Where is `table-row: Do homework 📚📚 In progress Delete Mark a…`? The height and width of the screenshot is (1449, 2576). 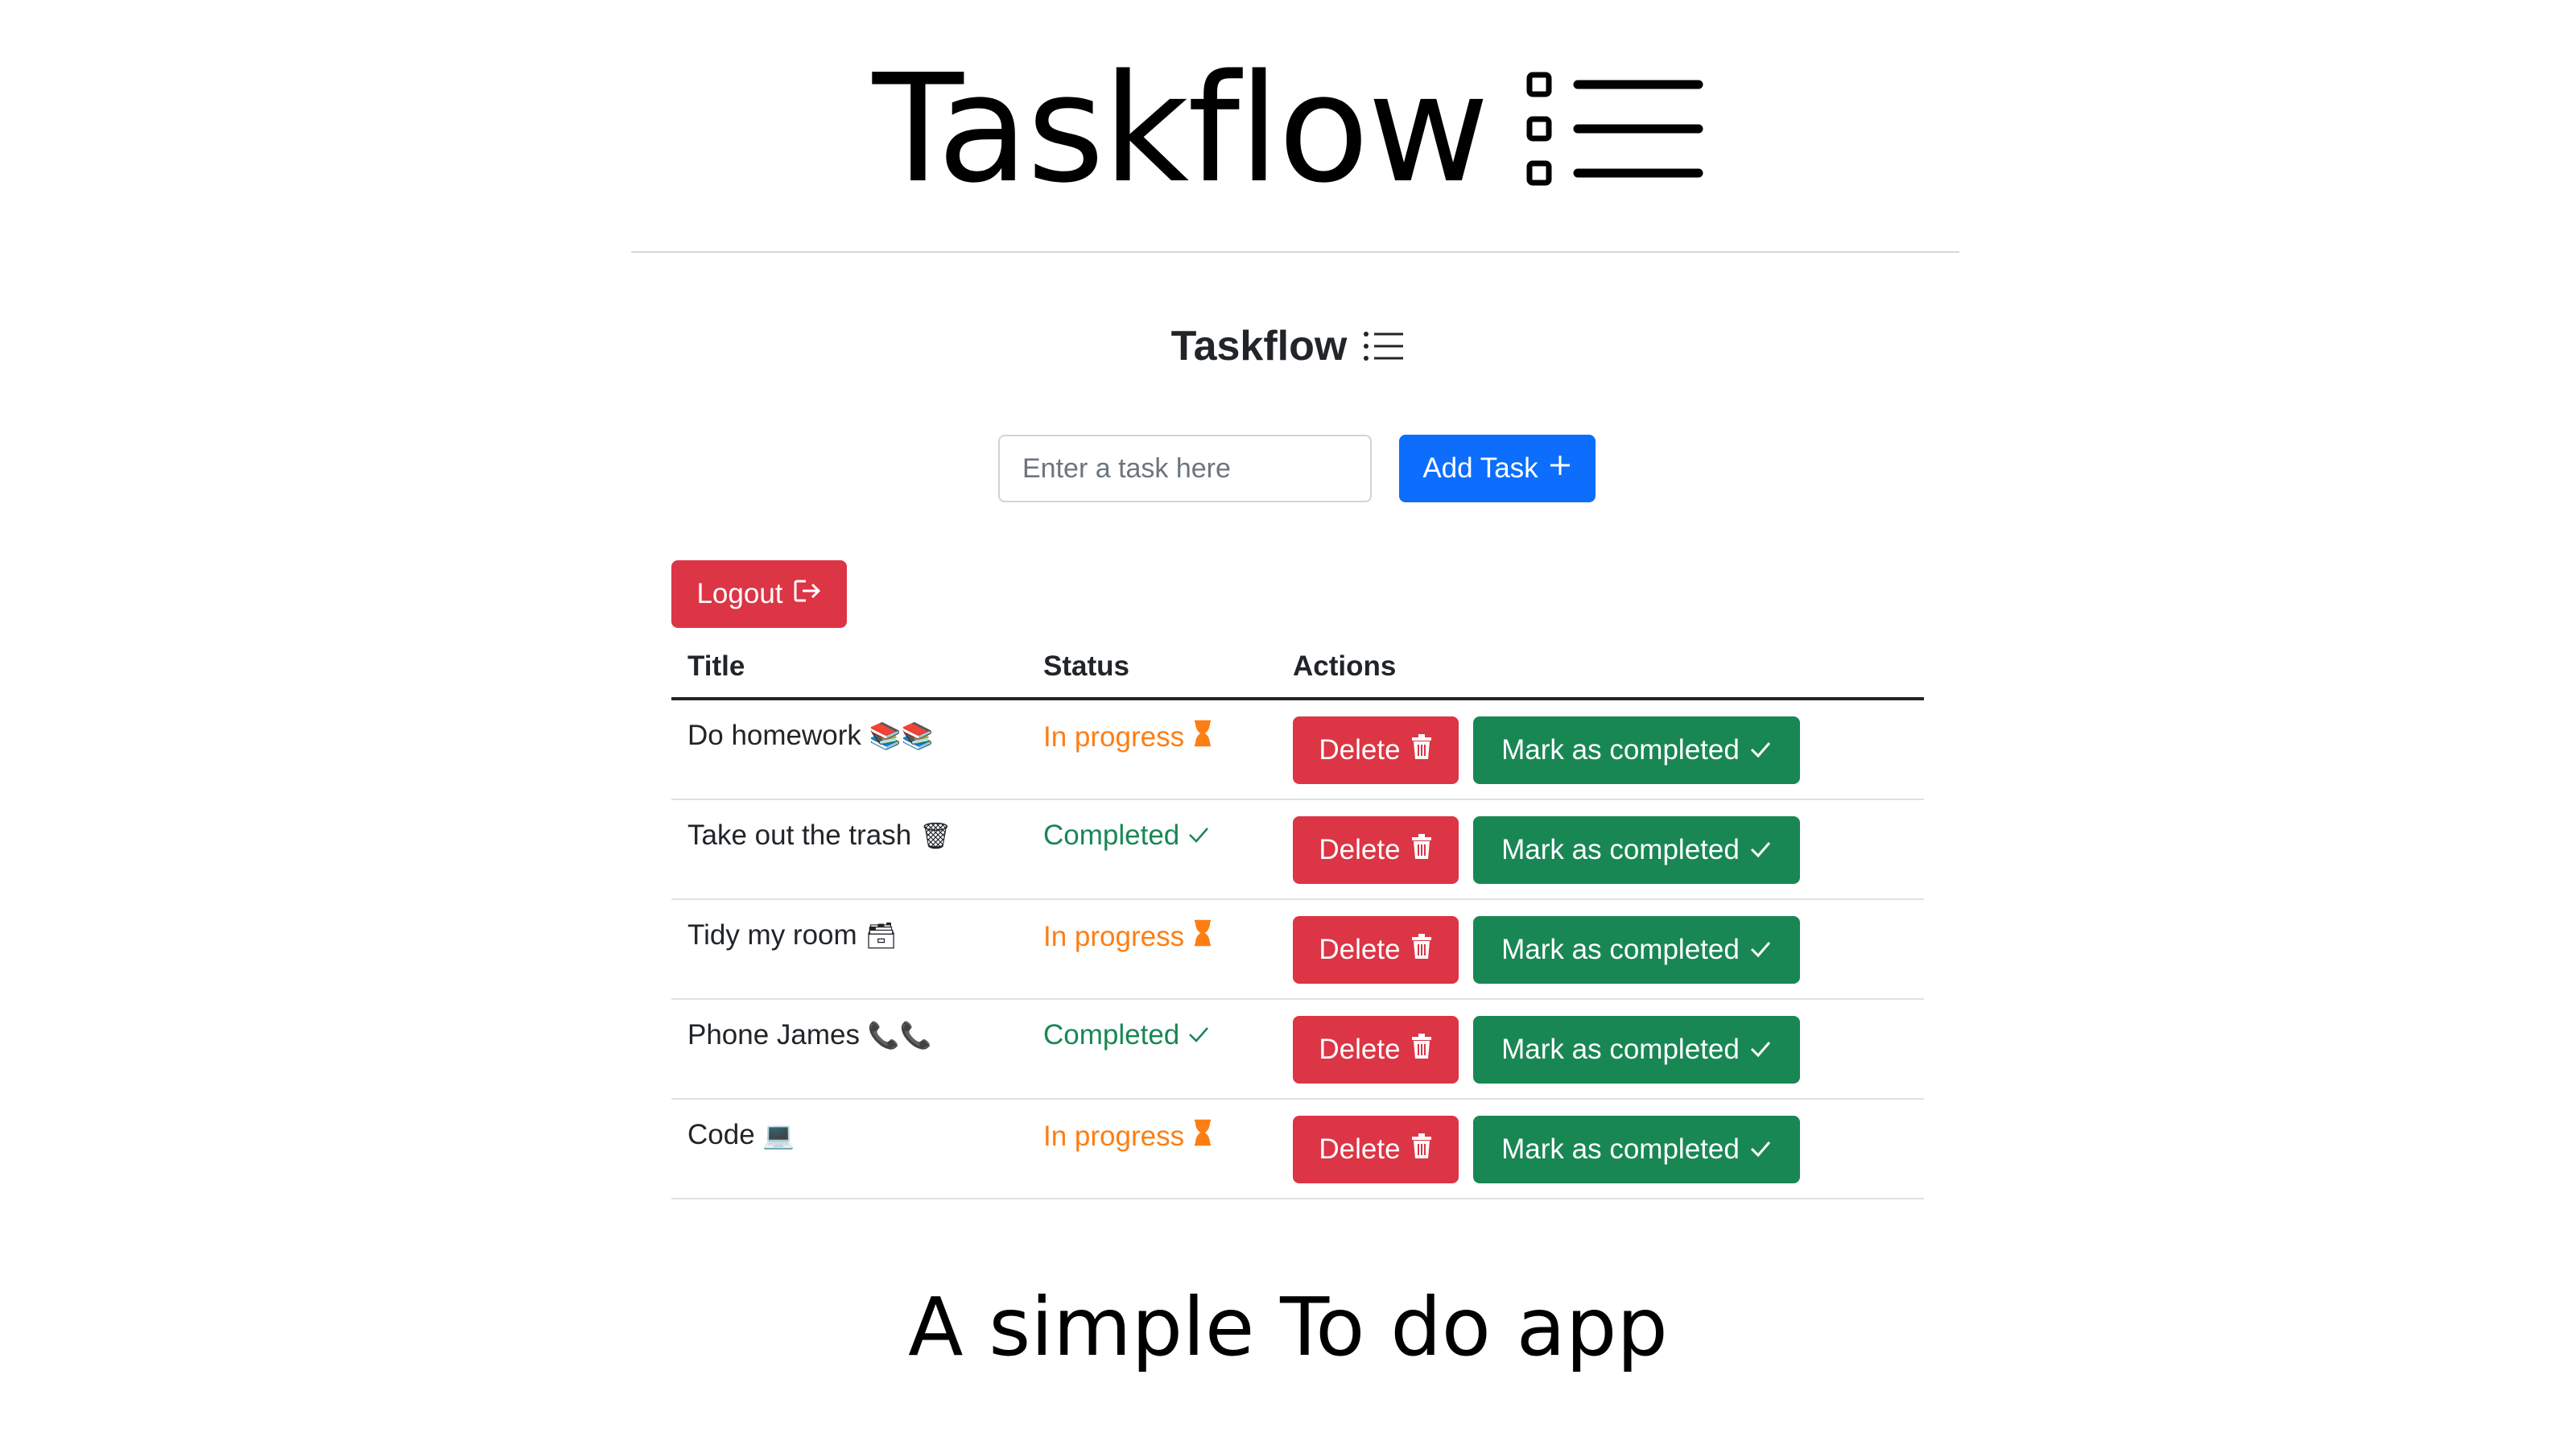
table-row: Do homework 📚📚 In progress Delete Mark a… is located at coordinates (1297, 750).